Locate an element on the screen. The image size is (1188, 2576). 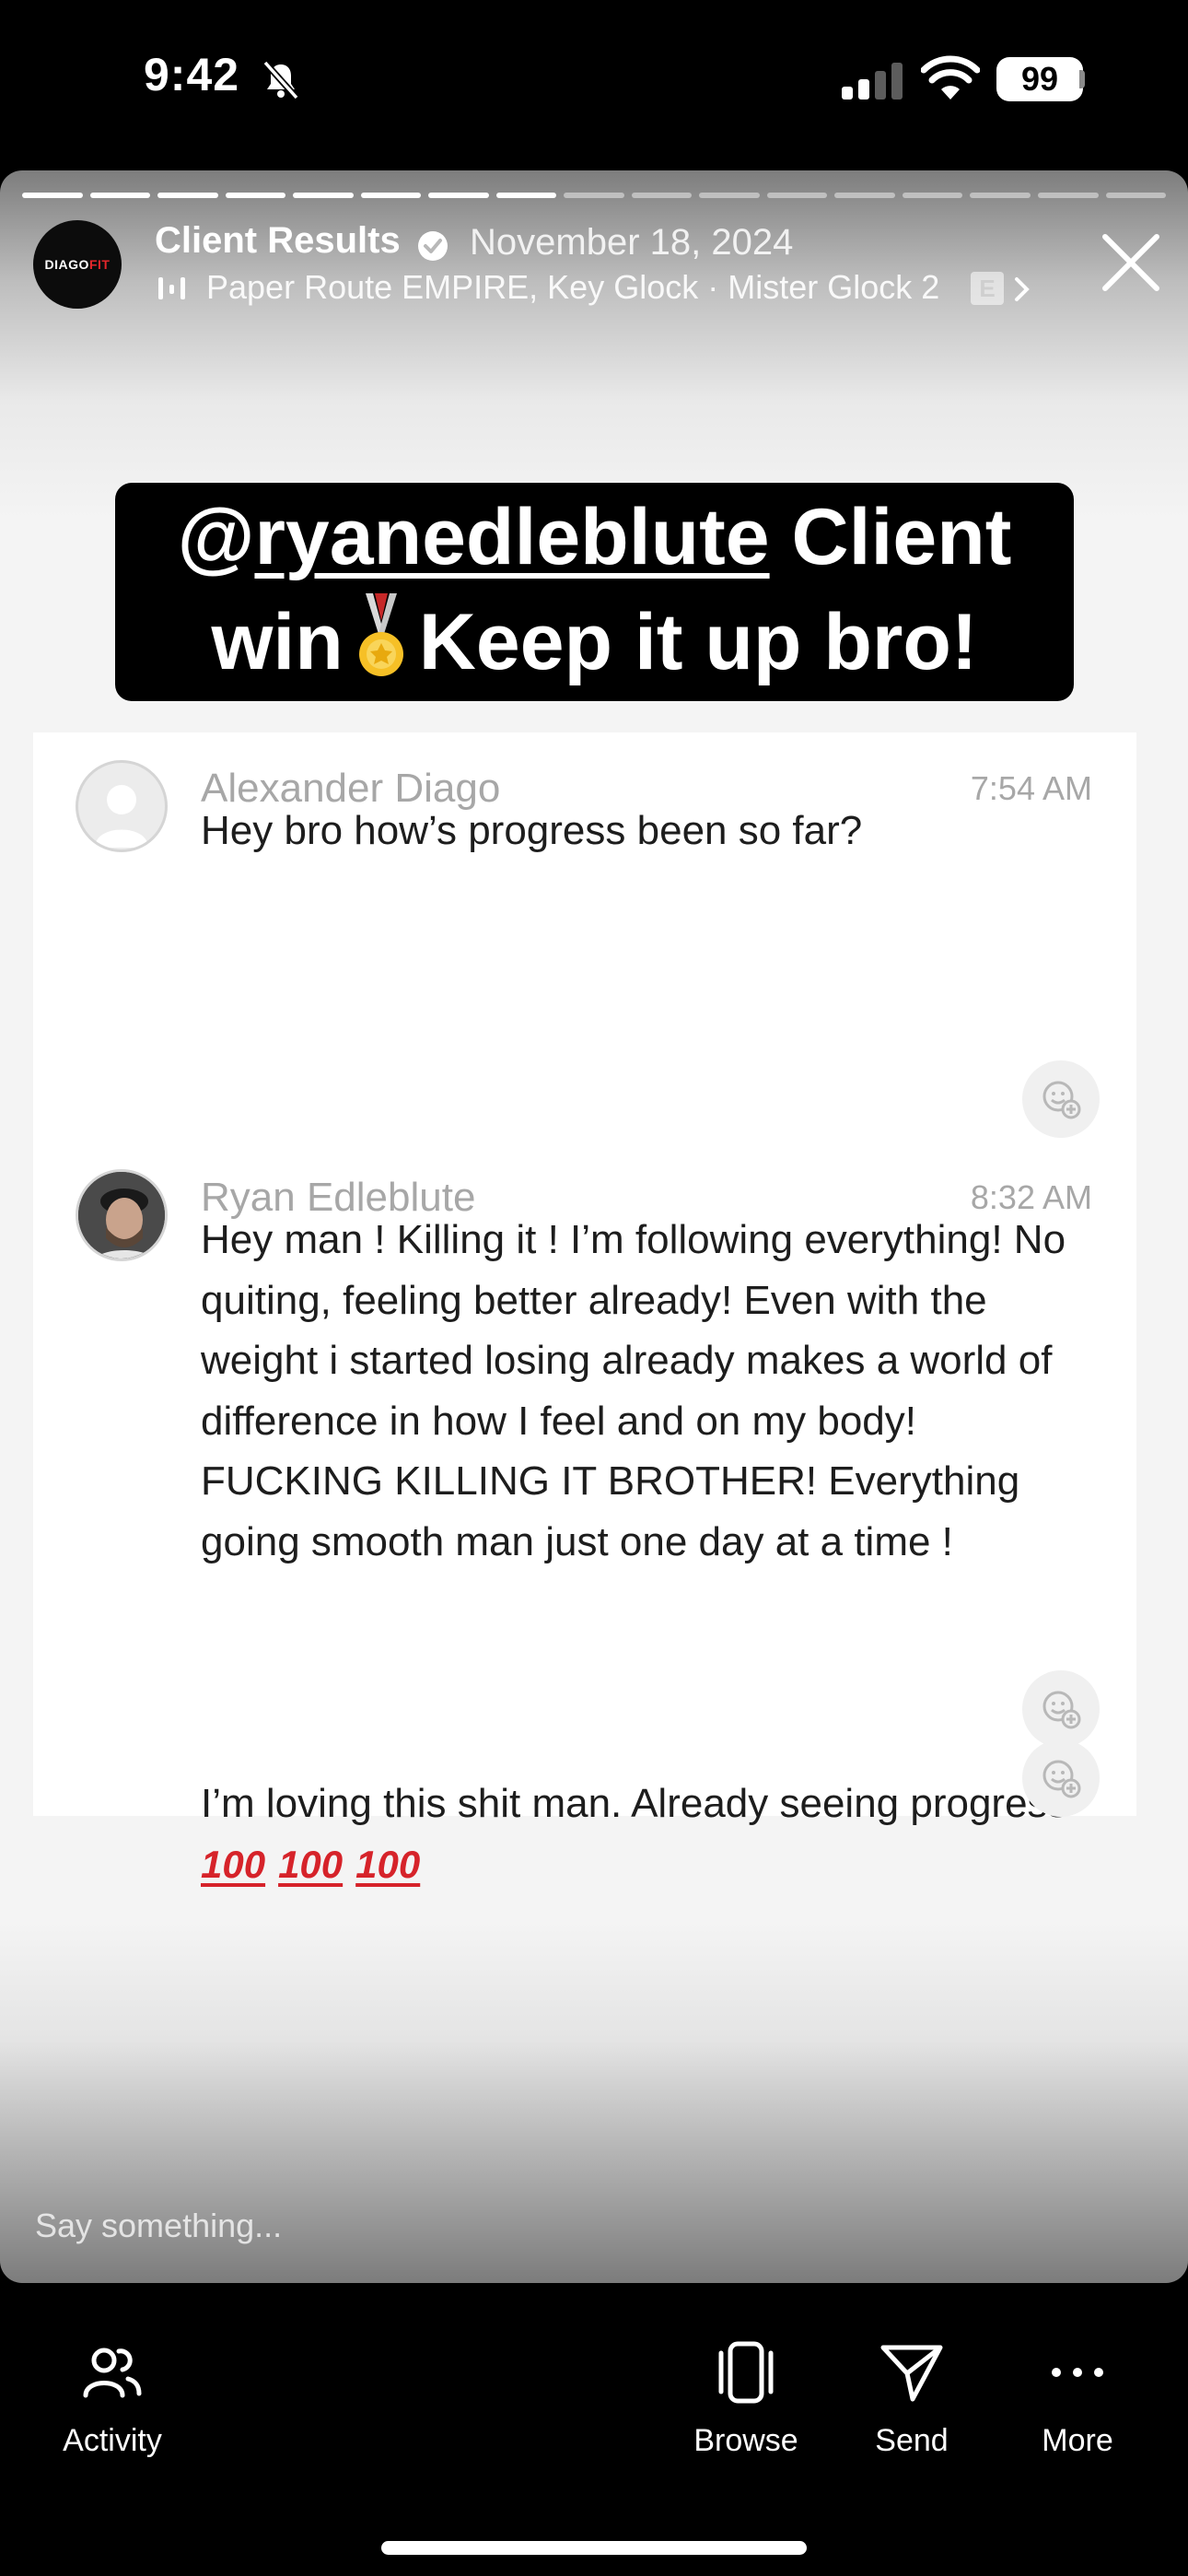
medal-icon is located at coordinates (380, 634).